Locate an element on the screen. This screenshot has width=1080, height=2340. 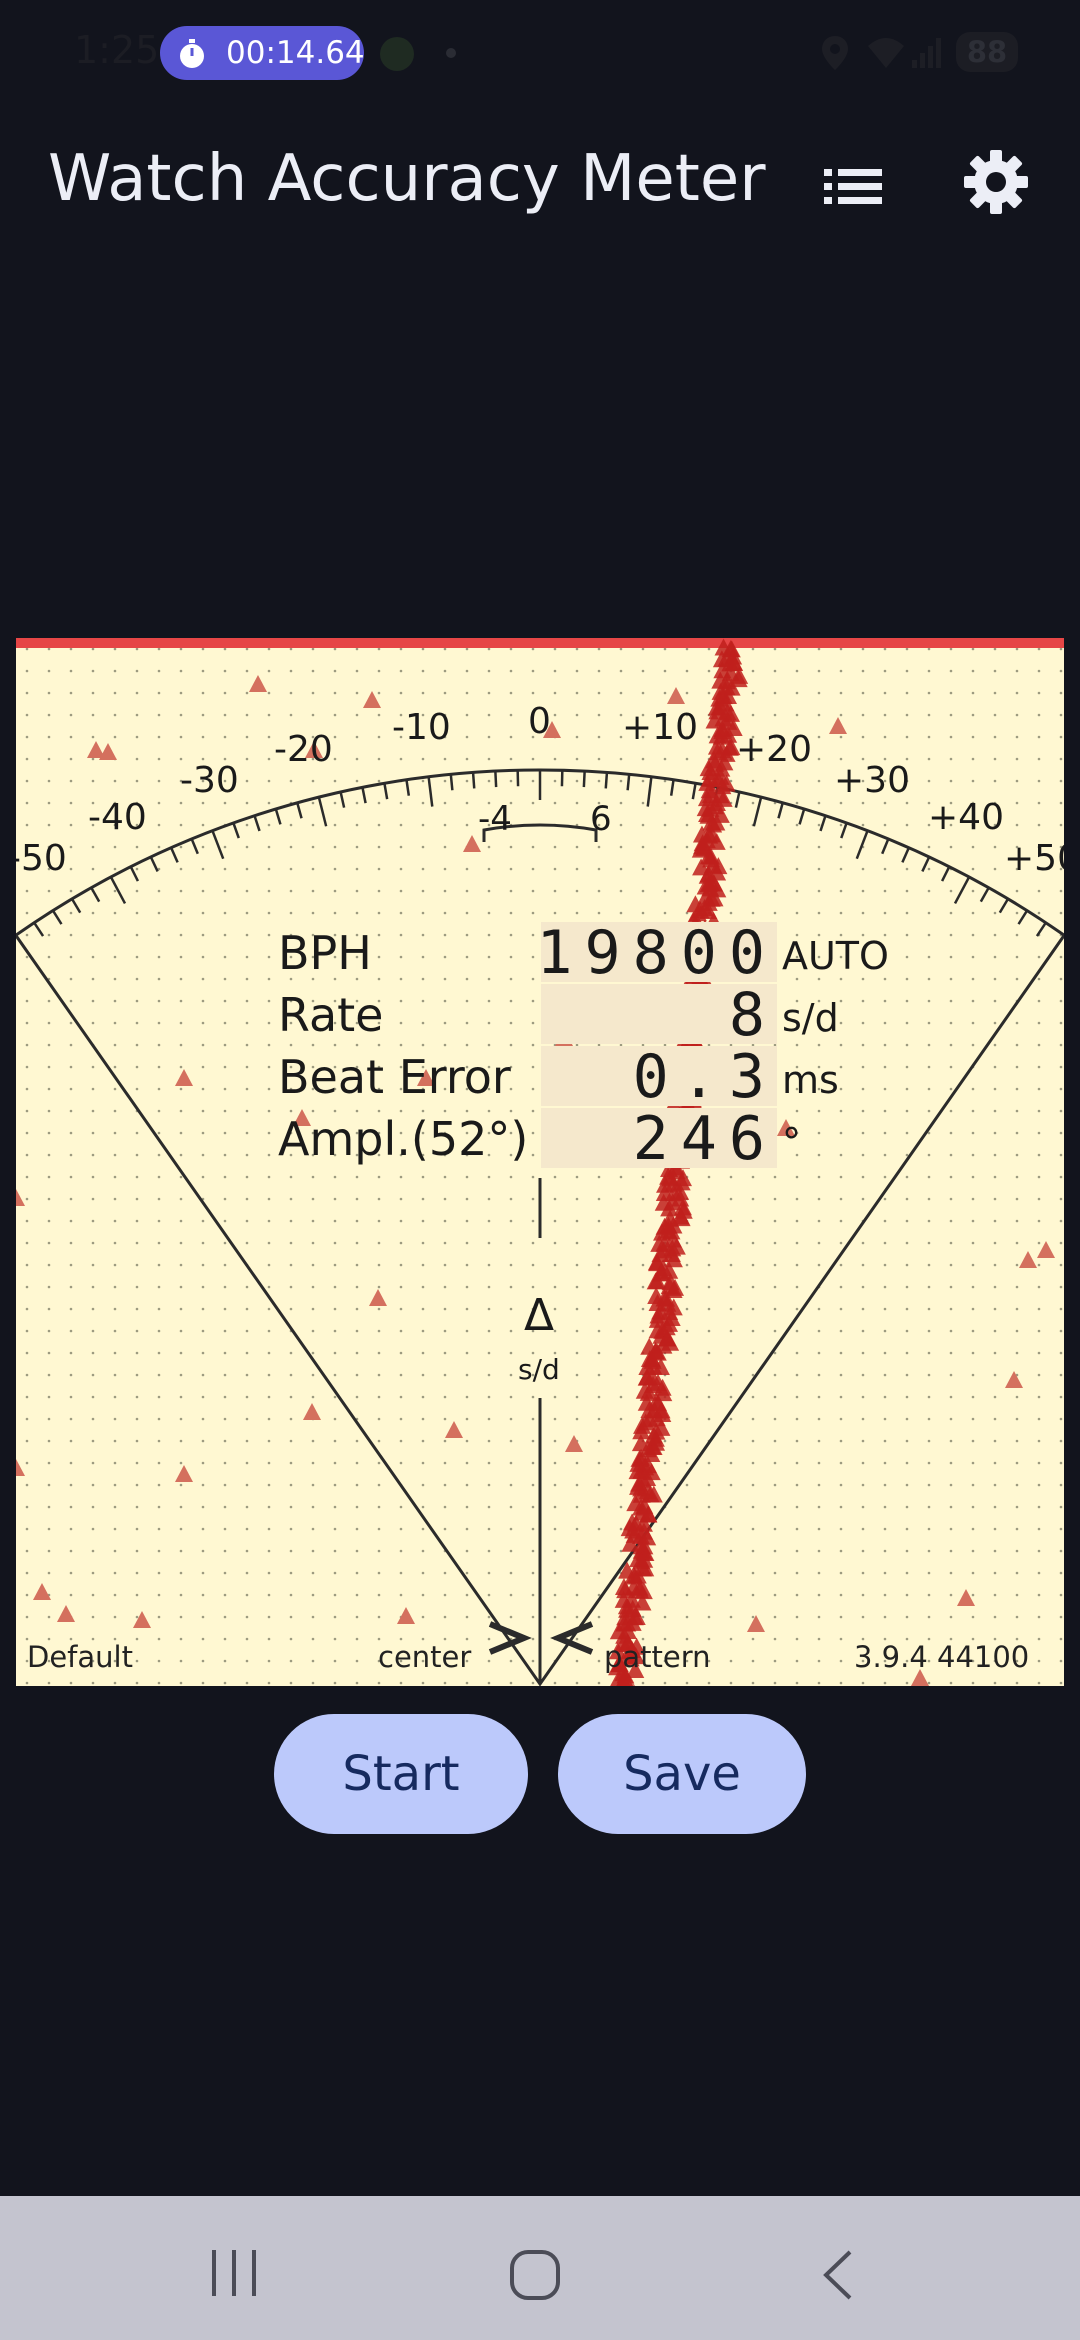
profile-label: Default is located at coordinates (80, 1657).